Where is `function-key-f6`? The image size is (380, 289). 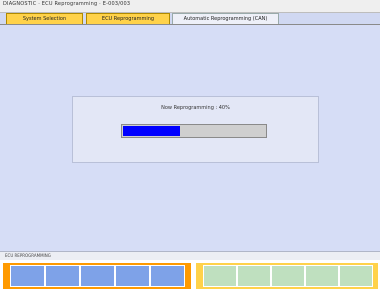 function-key-f6 is located at coordinates (220, 276).